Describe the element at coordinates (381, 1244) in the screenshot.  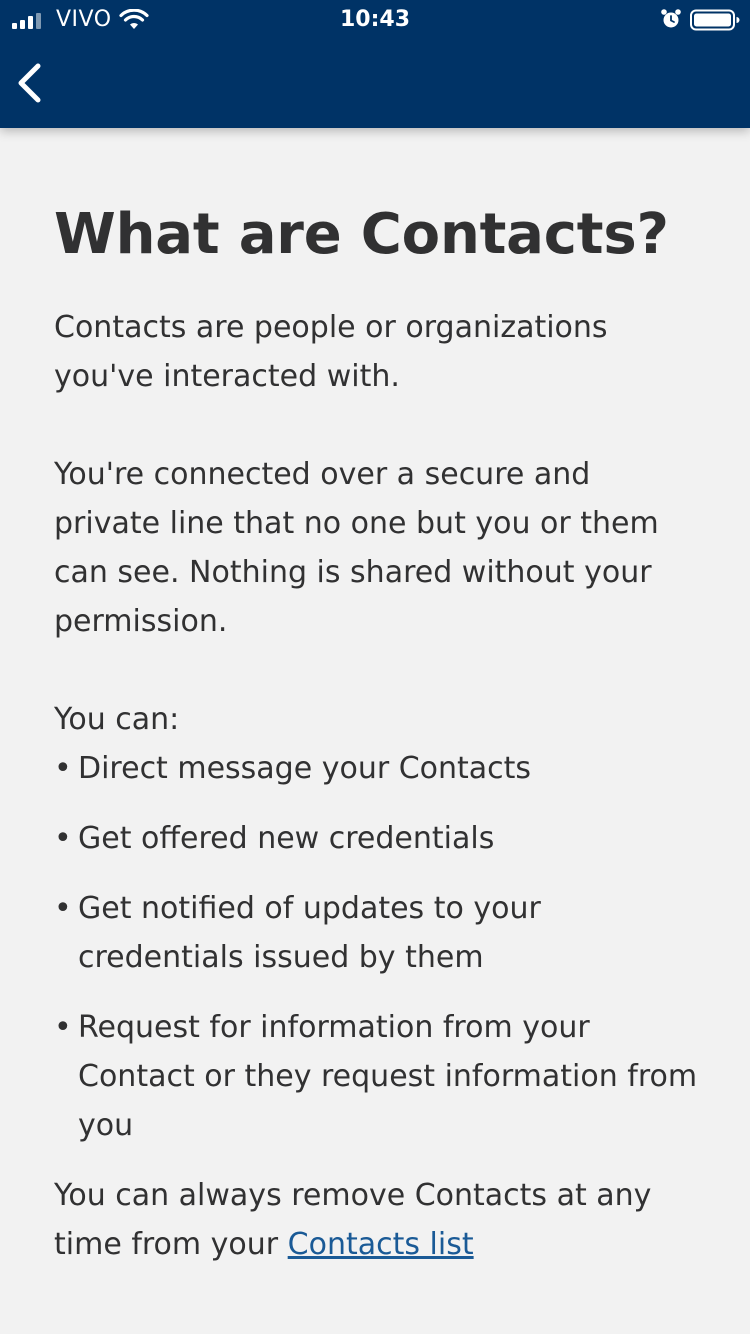
I see `contacts-list-link: Contacts list` at that location.